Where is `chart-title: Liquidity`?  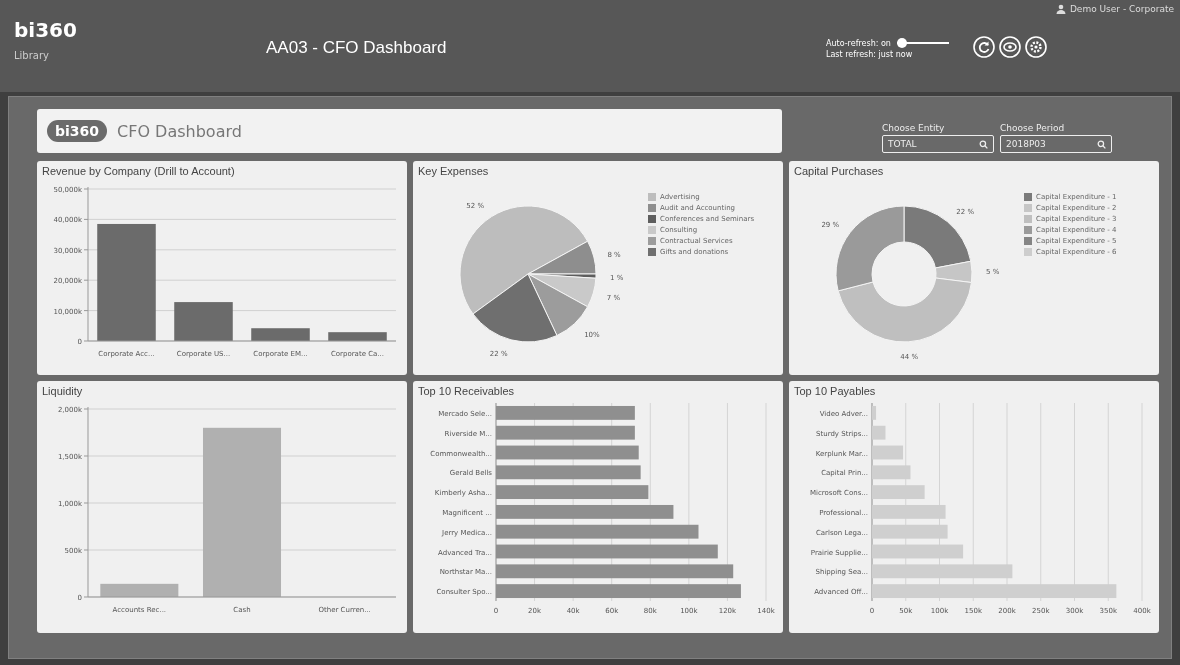
chart-title: Liquidity is located at coordinates (63, 391).